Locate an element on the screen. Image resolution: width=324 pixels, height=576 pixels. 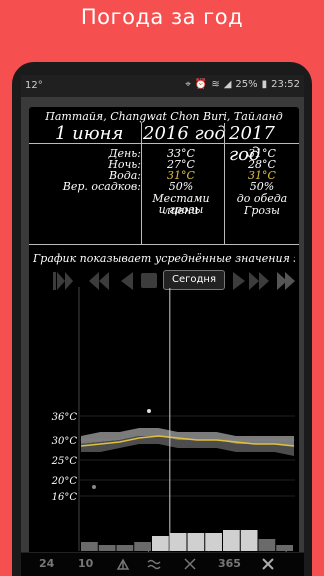
max-marker-point is located at coordinates (149, 411).